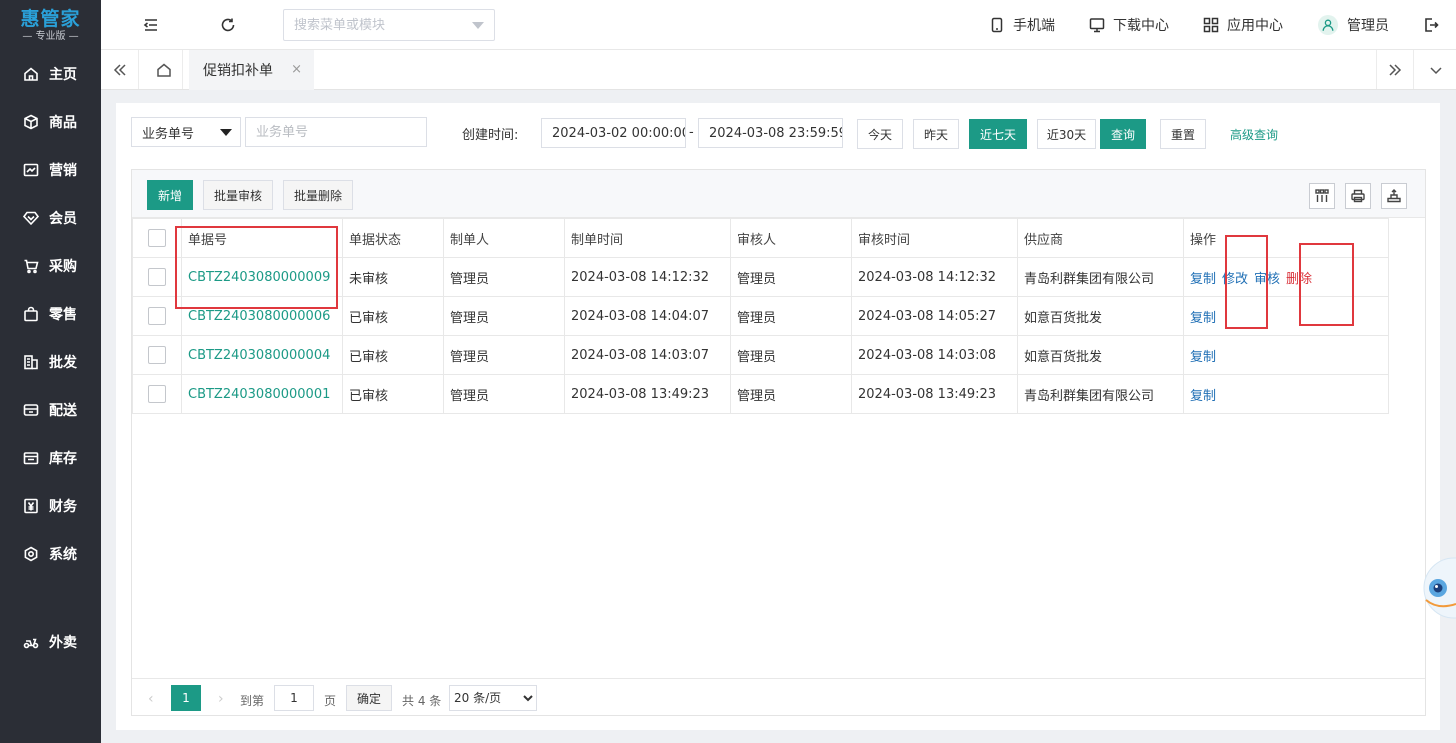 This screenshot has height=743, width=1456. I want to click on tabs-scroll-left-icon, so click(120, 69).